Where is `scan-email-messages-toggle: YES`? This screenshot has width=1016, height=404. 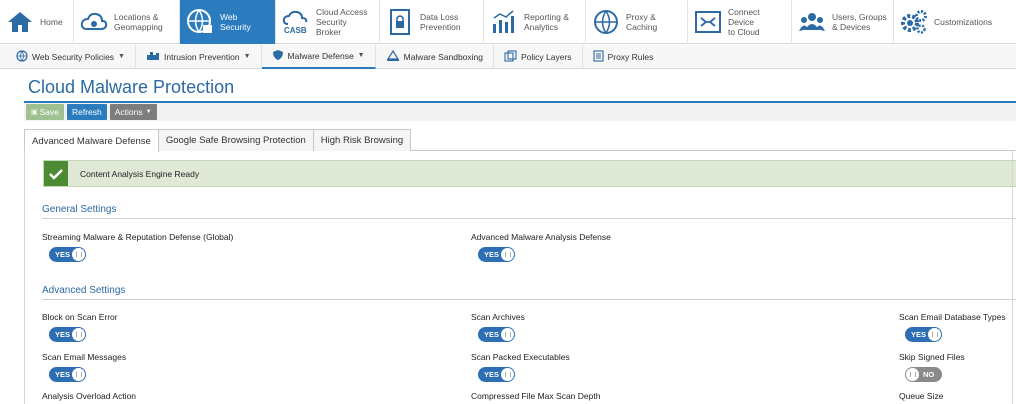
scan-email-messages-toggle: YES is located at coordinates (67, 374).